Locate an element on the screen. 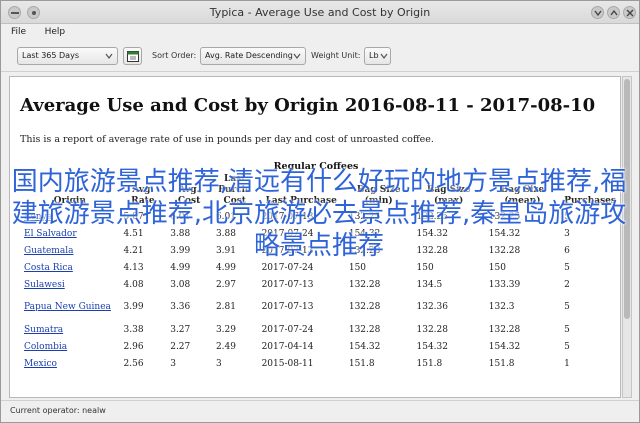 The image size is (640, 423). minimize-button is located at coordinates (597, 12).